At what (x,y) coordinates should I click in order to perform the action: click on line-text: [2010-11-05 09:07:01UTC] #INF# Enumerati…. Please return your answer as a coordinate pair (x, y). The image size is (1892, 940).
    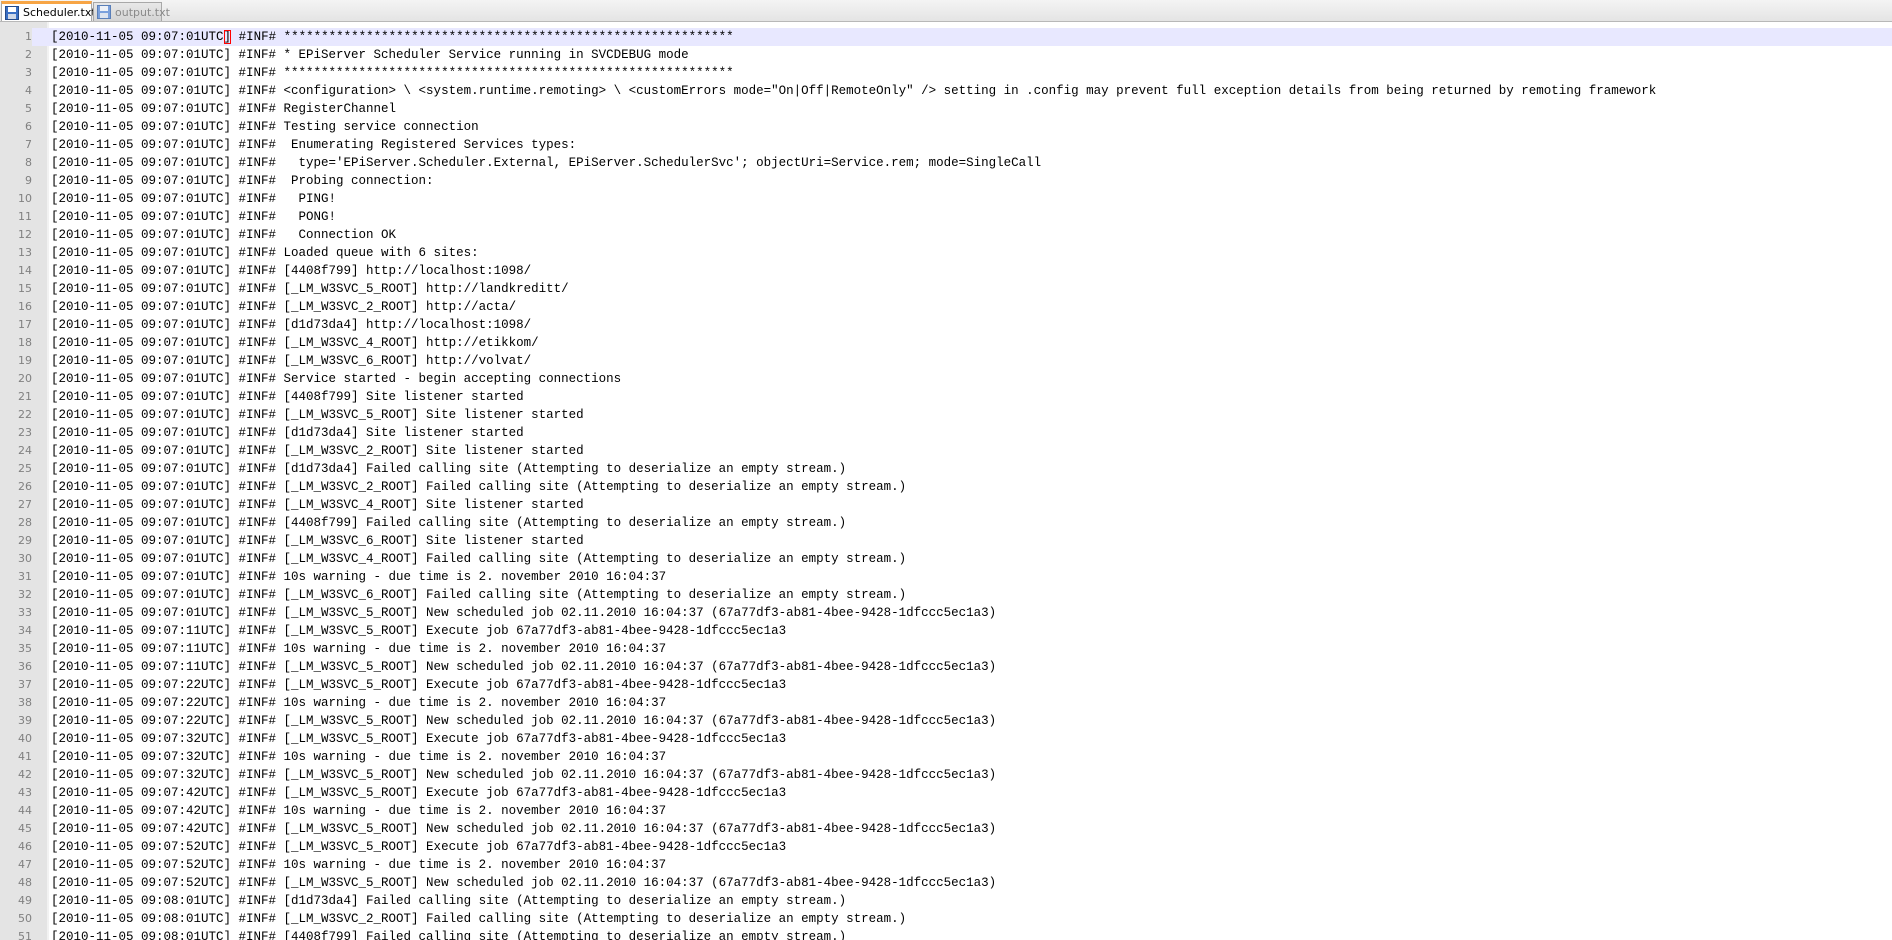
    Looking at the image, I should click on (314, 145).